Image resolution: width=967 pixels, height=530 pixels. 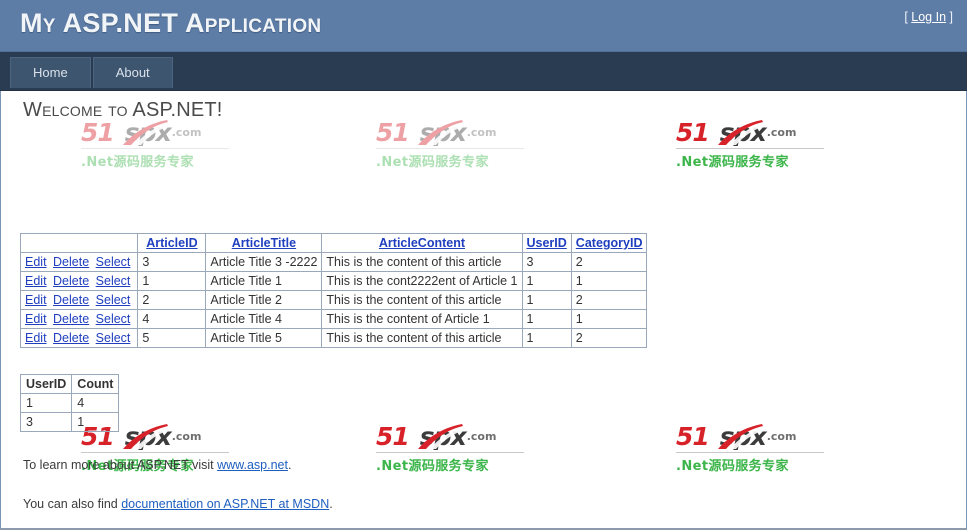 What do you see at coordinates (609, 338) in the screenshot?
I see `cell-categoryid: 2` at bounding box center [609, 338].